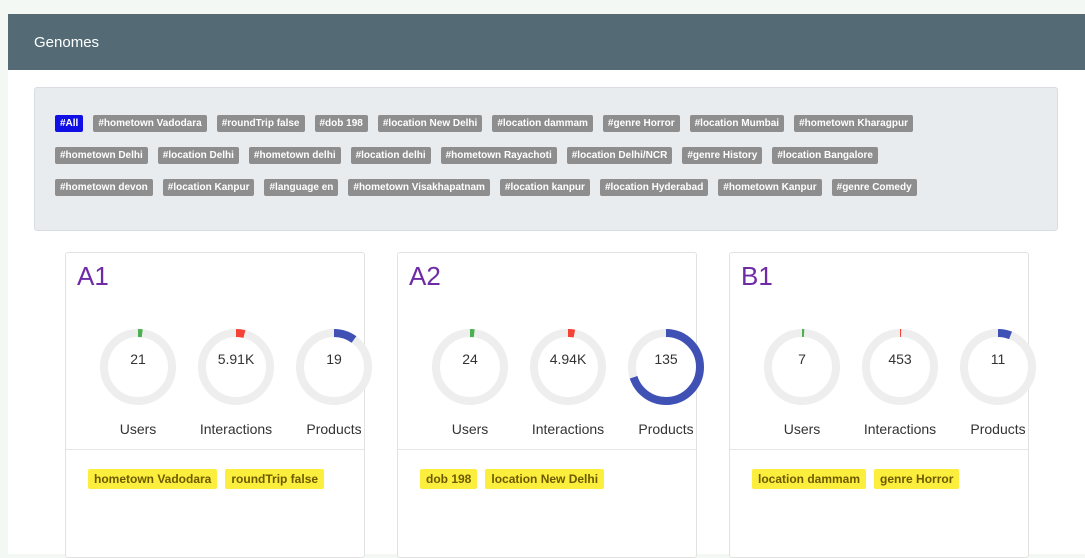  What do you see at coordinates (198, 155) in the screenshot?
I see `filter-tag: #location Delhi` at bounding box center [198, 155].